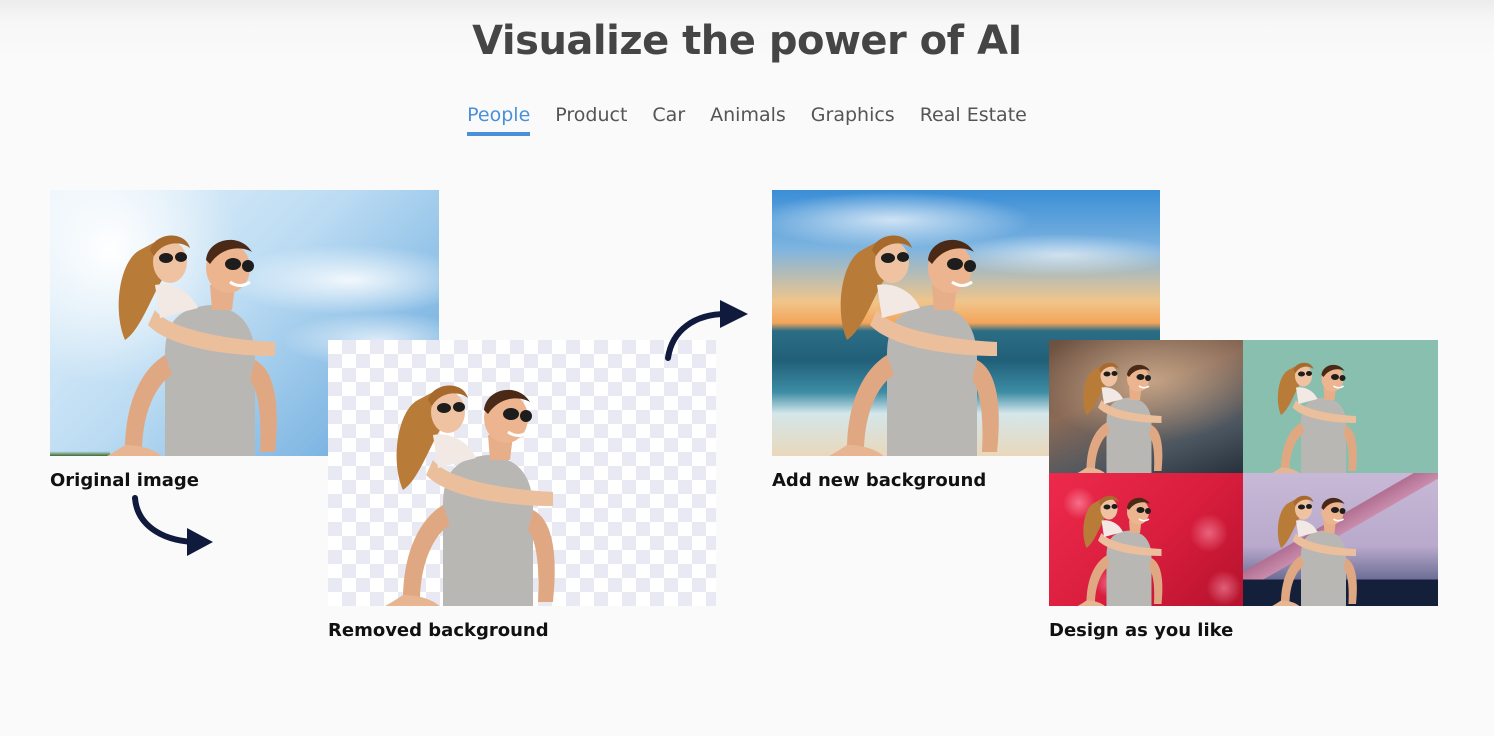  What do you see at coordinates (853, 120) in the screenshot?
I see `tab-graphics: Graphics` at bounding box center [853, 120].